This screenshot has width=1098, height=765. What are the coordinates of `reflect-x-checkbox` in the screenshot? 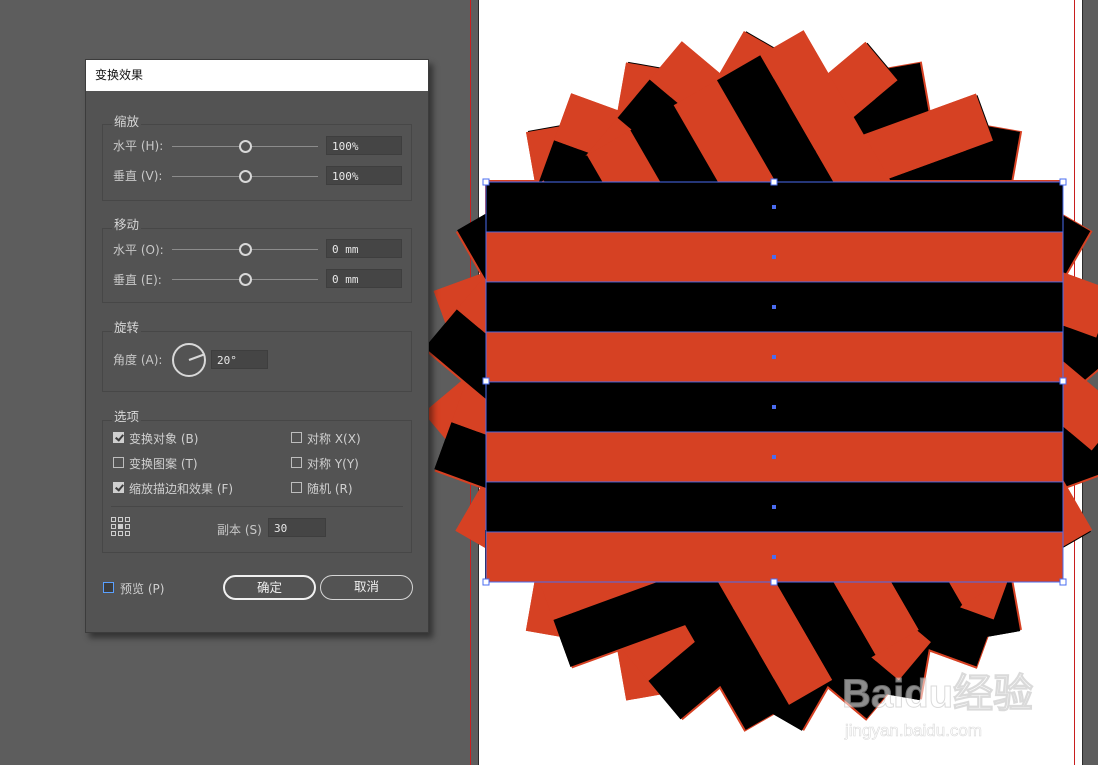 It's located at (296, 437).